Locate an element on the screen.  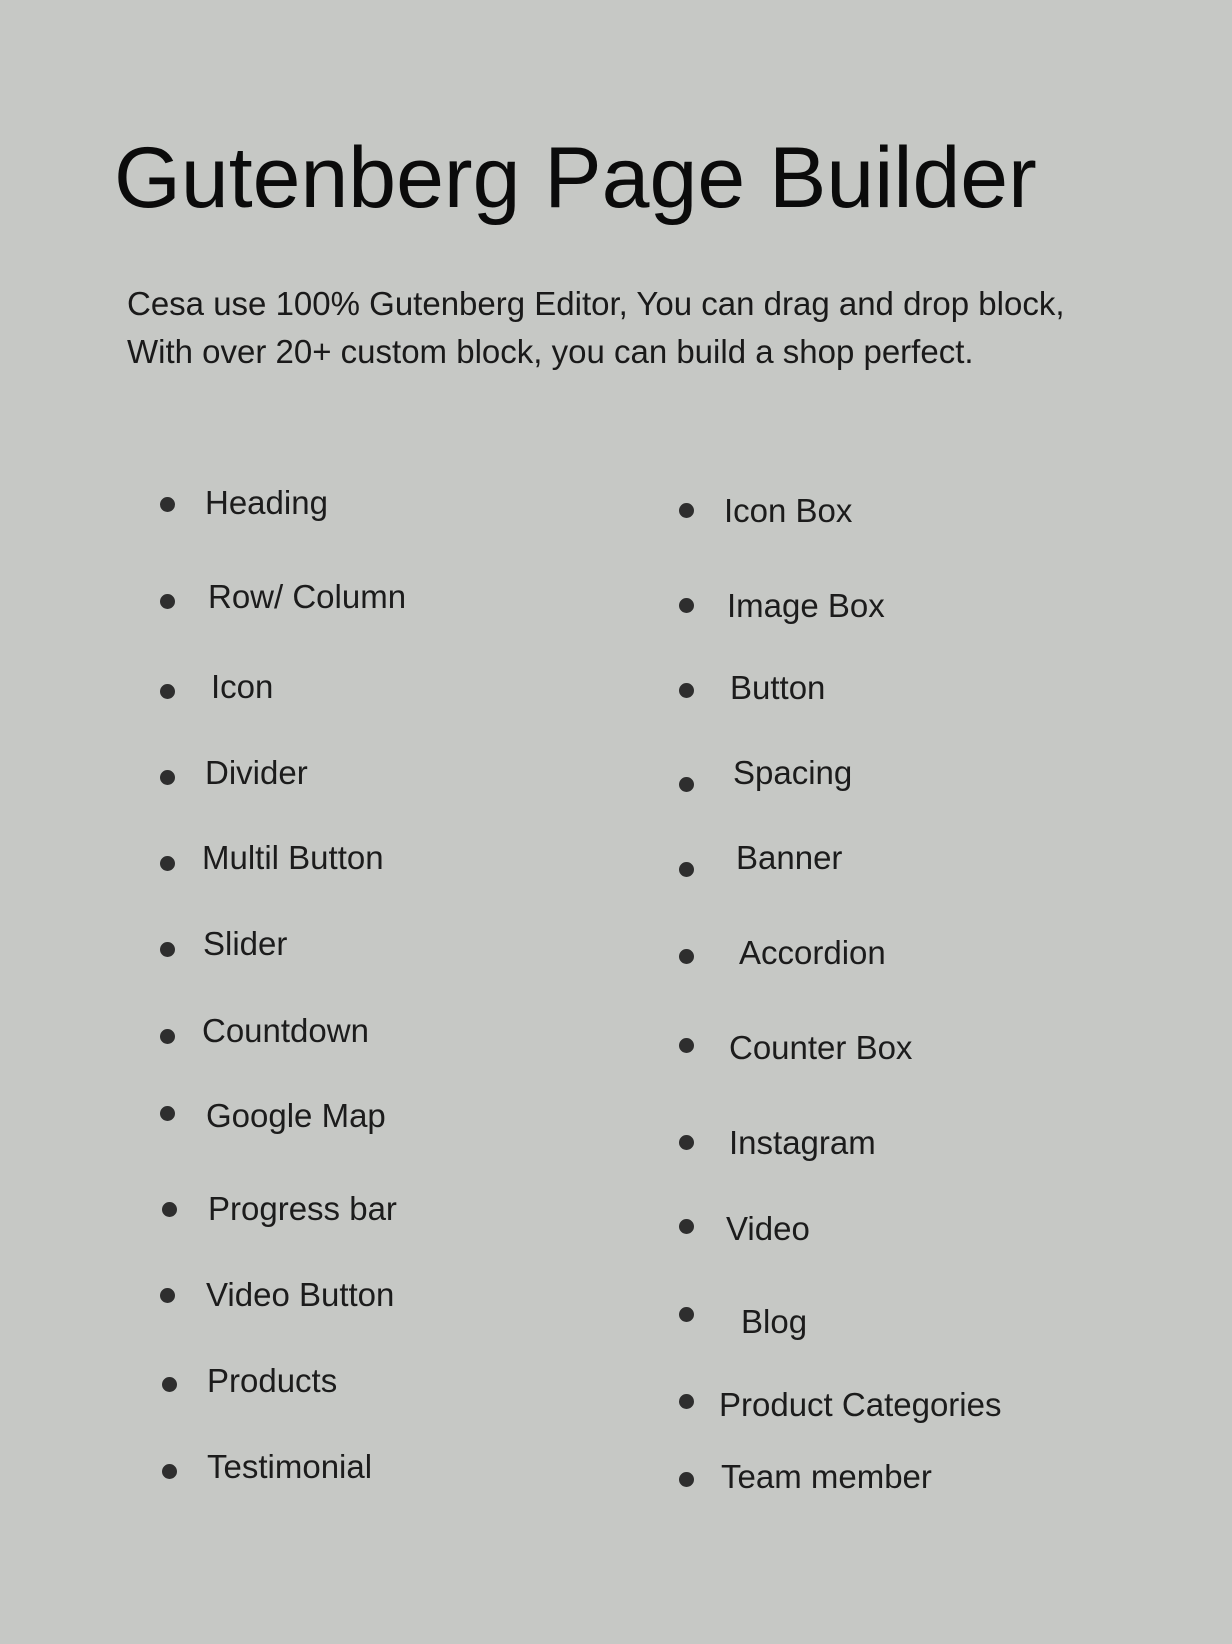
block-label: Countdown is located at coordinates (285, 1030).